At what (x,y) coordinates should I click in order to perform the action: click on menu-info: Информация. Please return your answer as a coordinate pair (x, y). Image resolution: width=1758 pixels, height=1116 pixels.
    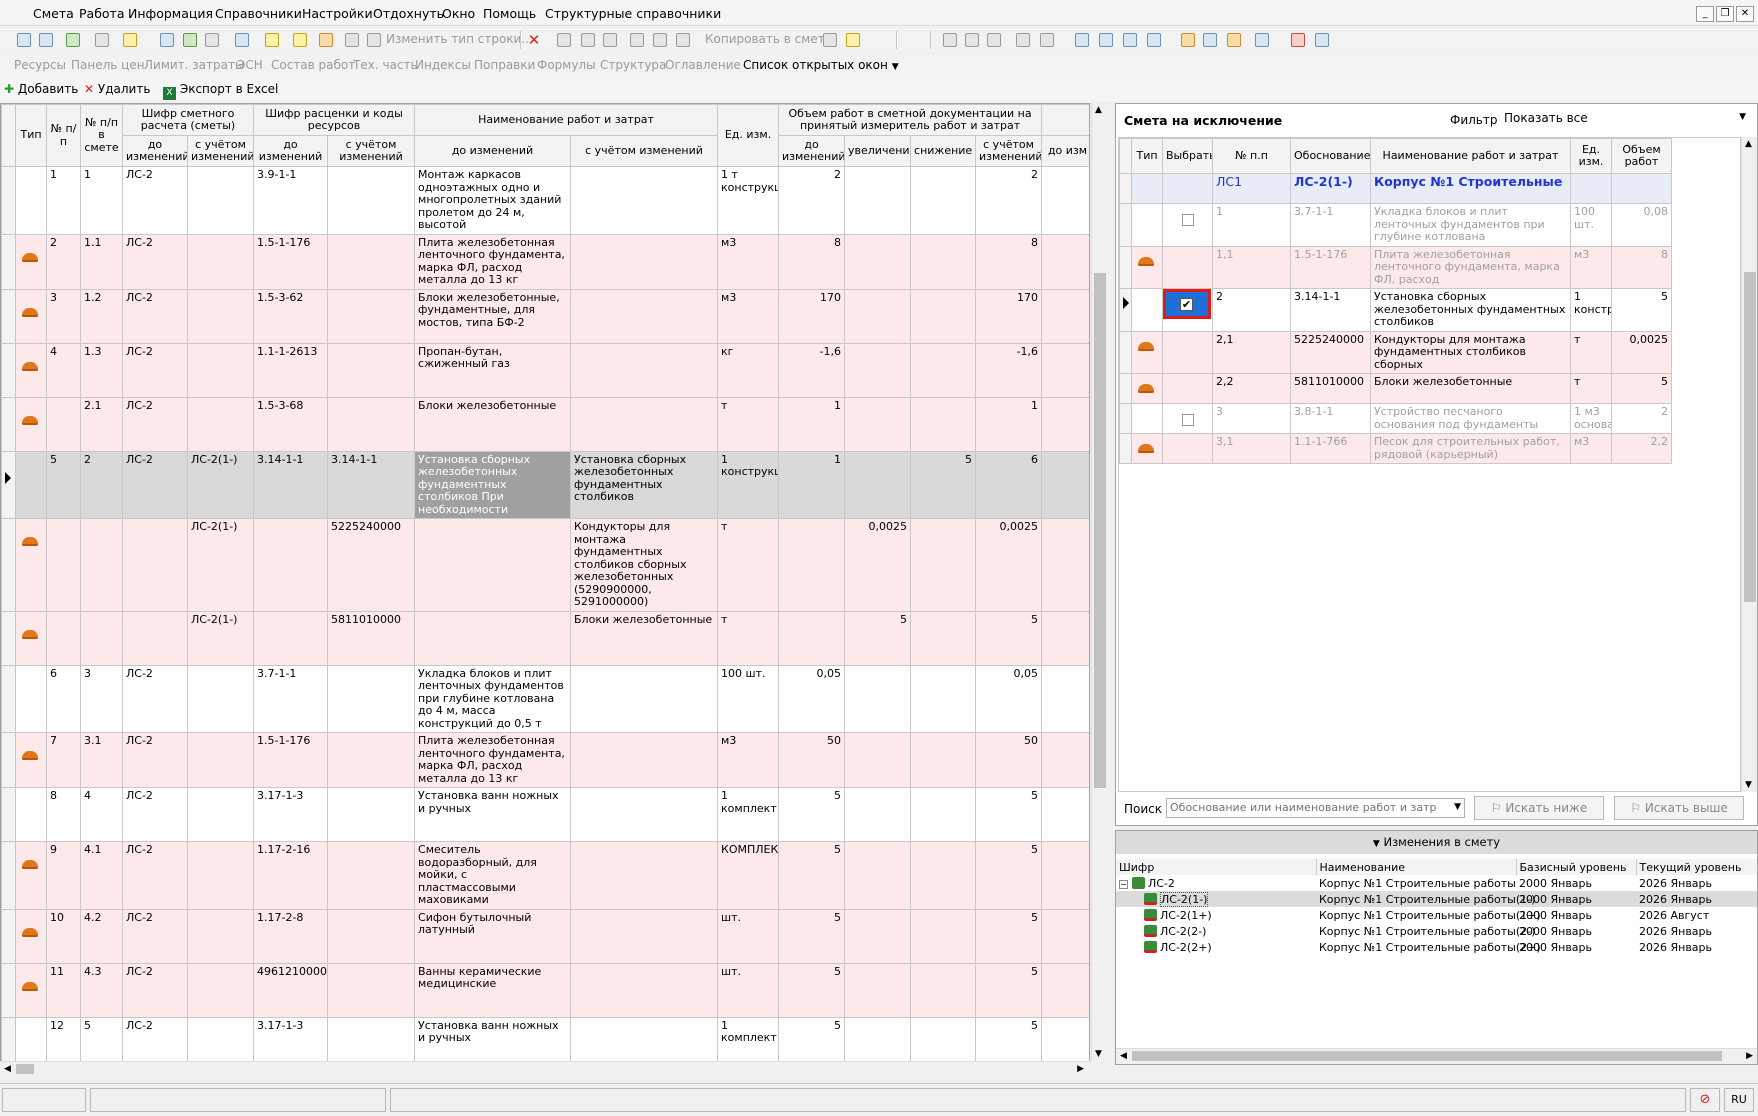
    Looking at the image, I should click on (170, 13).